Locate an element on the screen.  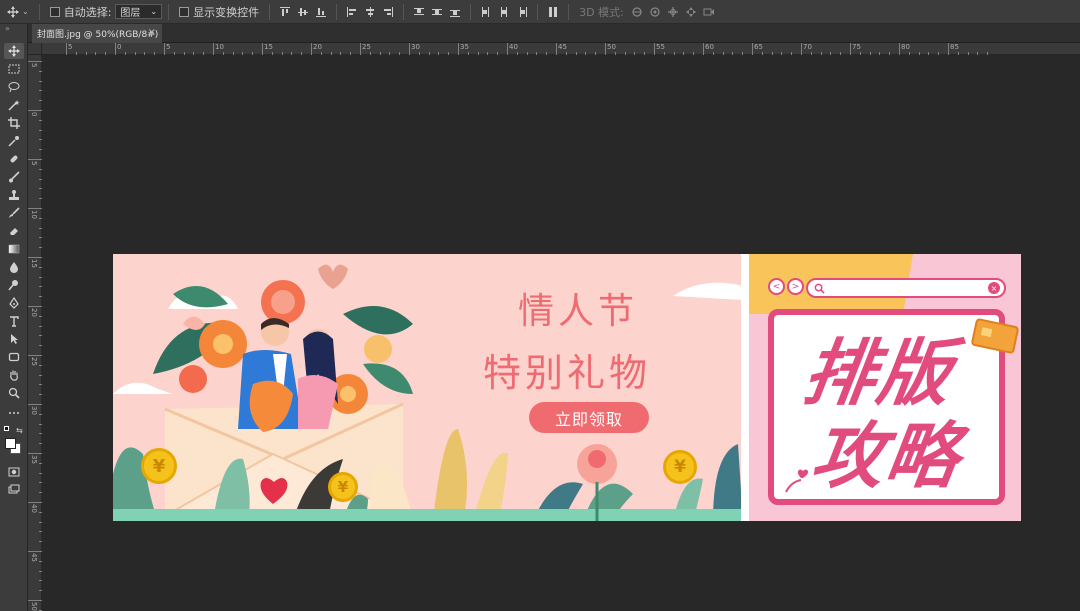
ruler-label: 60 is located at coordinates (709, 47).